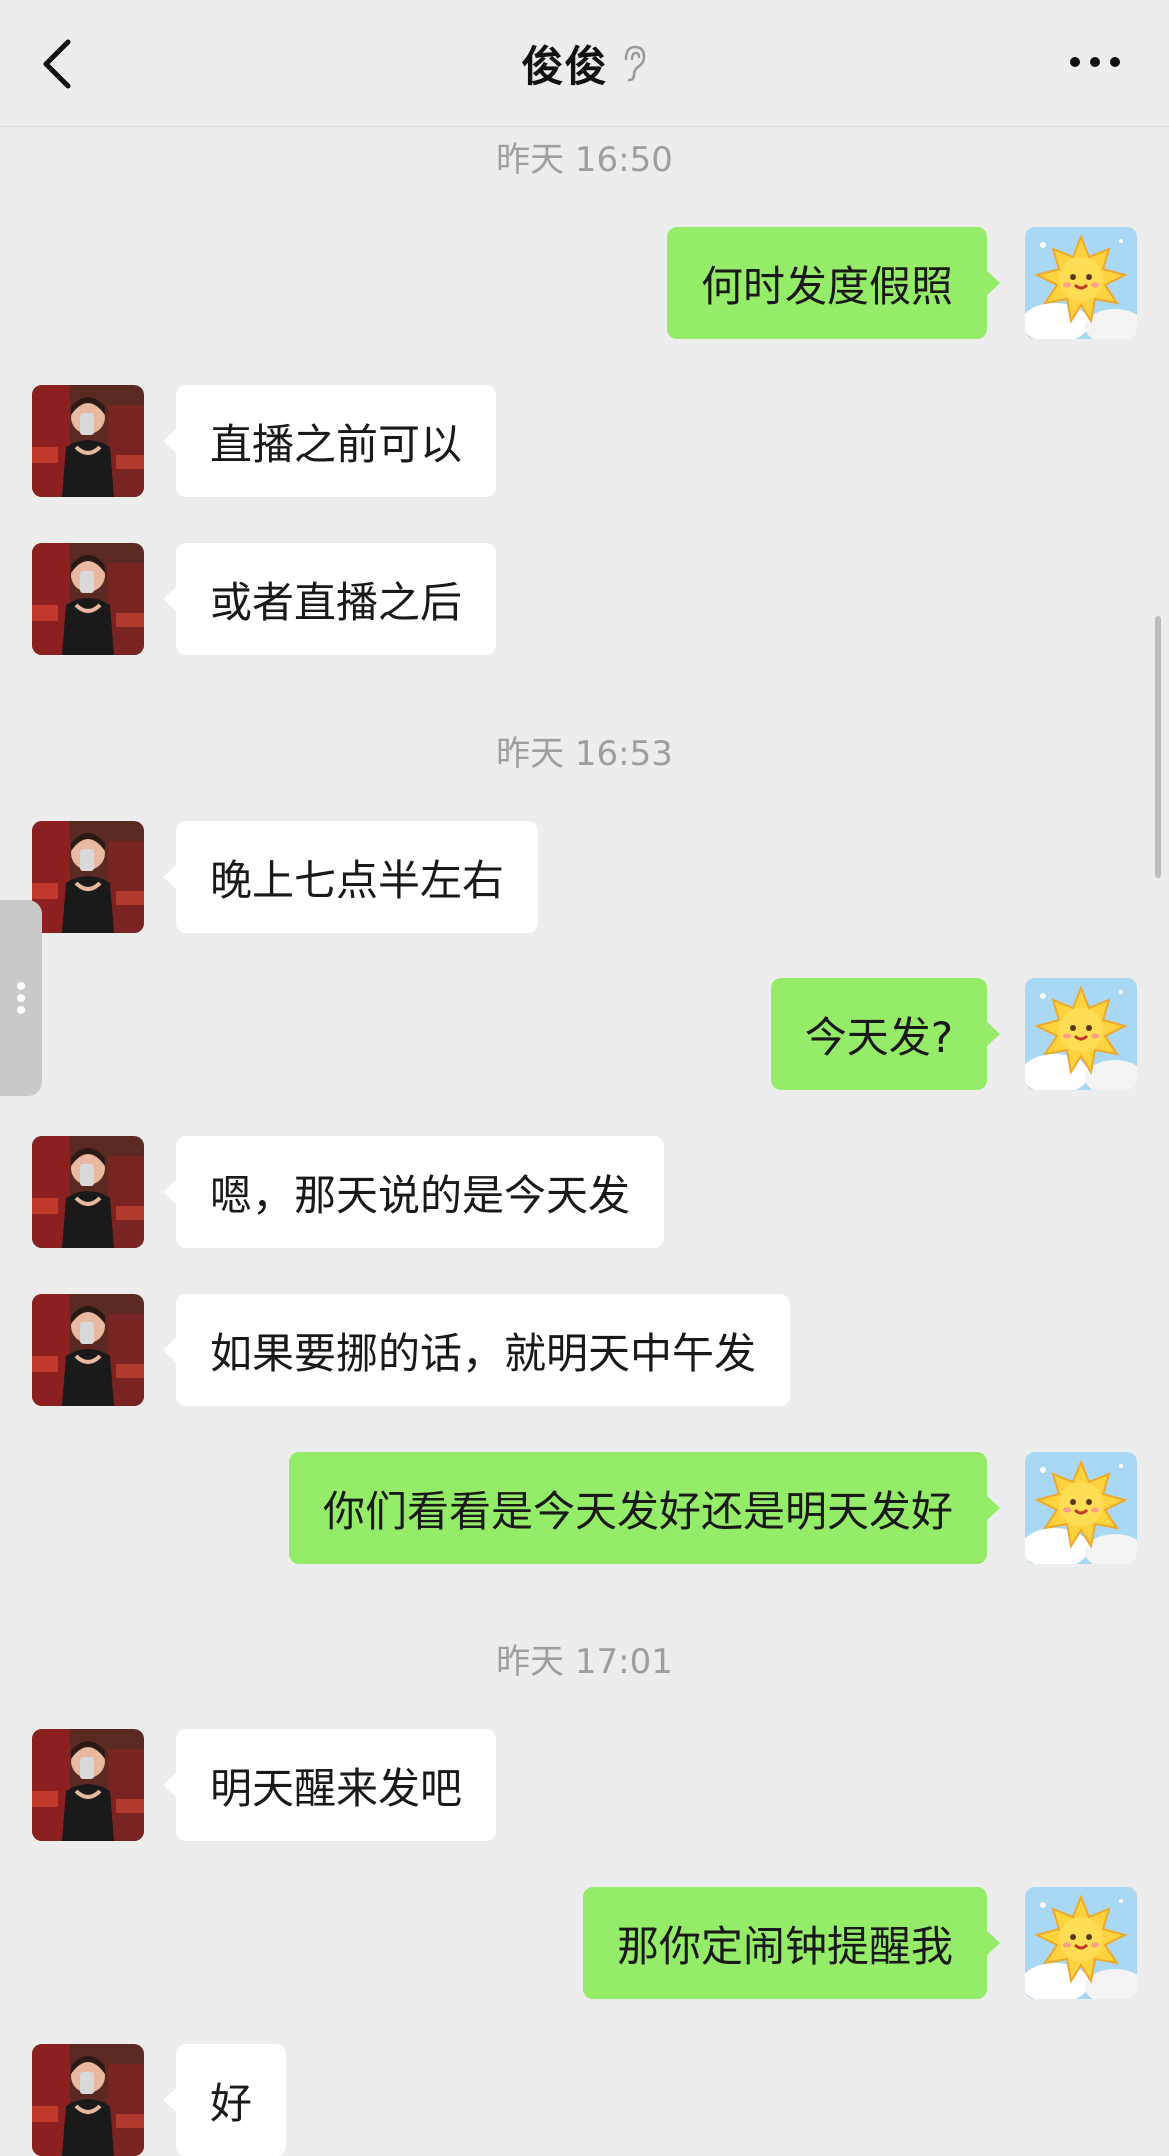 This screenshot has width=1169, height=2156. I want to click on message-bubble-incoming: 嗯，那天说的是今天发, so click(413, 1192).